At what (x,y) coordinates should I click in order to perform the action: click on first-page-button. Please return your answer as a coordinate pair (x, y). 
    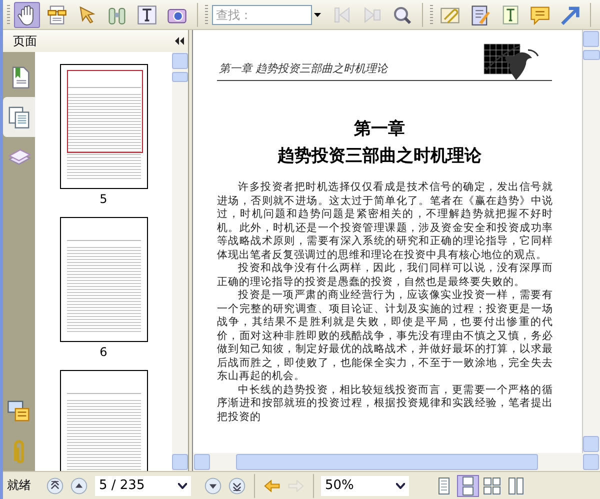
    Looking at the image, I should click on (55, 486).